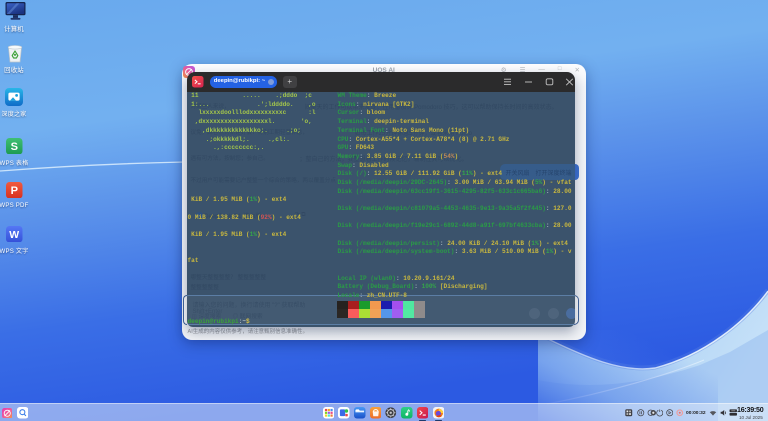  Describe the element at coordinates (14, 191) in the screenshot. I see `svg-text: P` at that location.